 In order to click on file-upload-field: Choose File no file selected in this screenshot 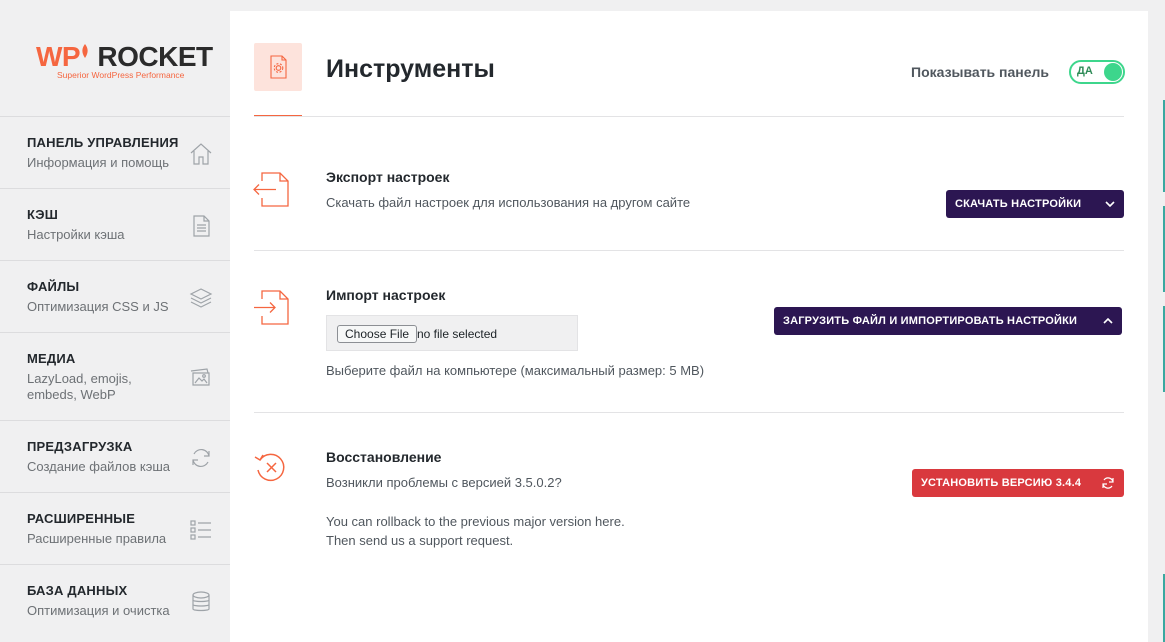, I will do `click(452, 333)`.